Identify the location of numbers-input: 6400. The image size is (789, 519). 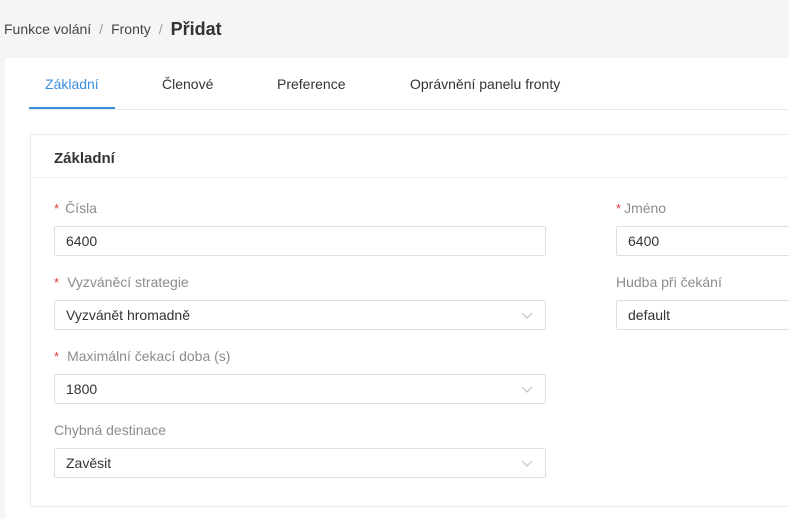
(300, 241).